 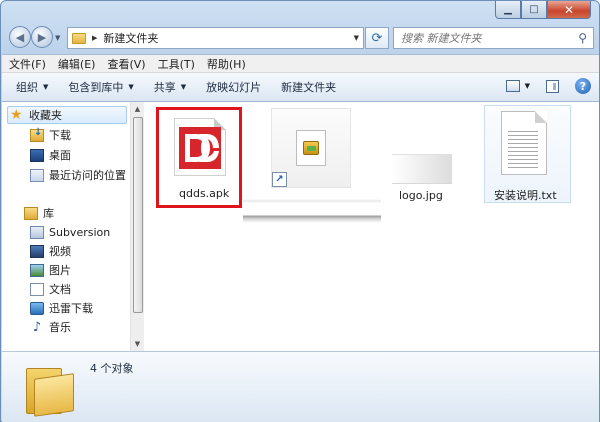 What do you see at coordinates (60, 251) in the screenshot?
I see `sidebar-item-label: 视频` at bounding box center [60, 251].